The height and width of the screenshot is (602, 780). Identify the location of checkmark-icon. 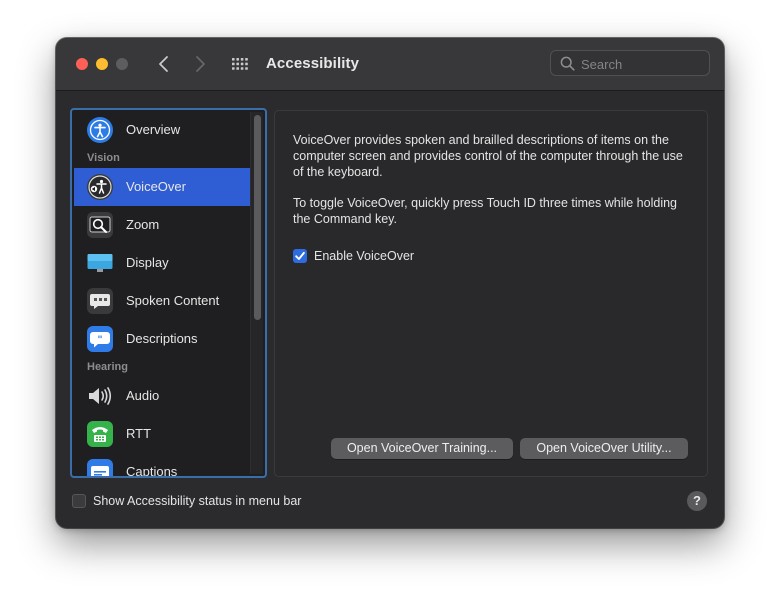
(300, 255).